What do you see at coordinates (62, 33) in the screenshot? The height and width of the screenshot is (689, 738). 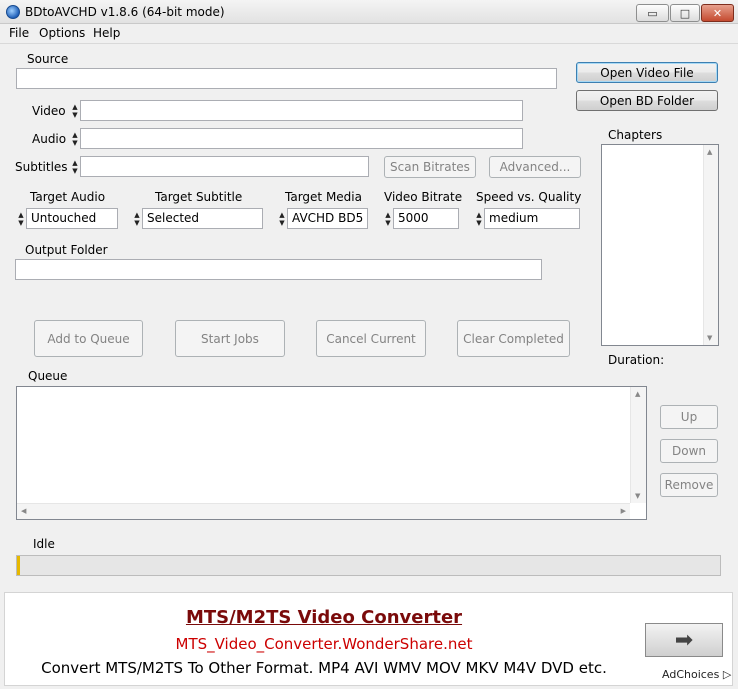 I see `menu-options: Options` at bounding box center [62, 33].